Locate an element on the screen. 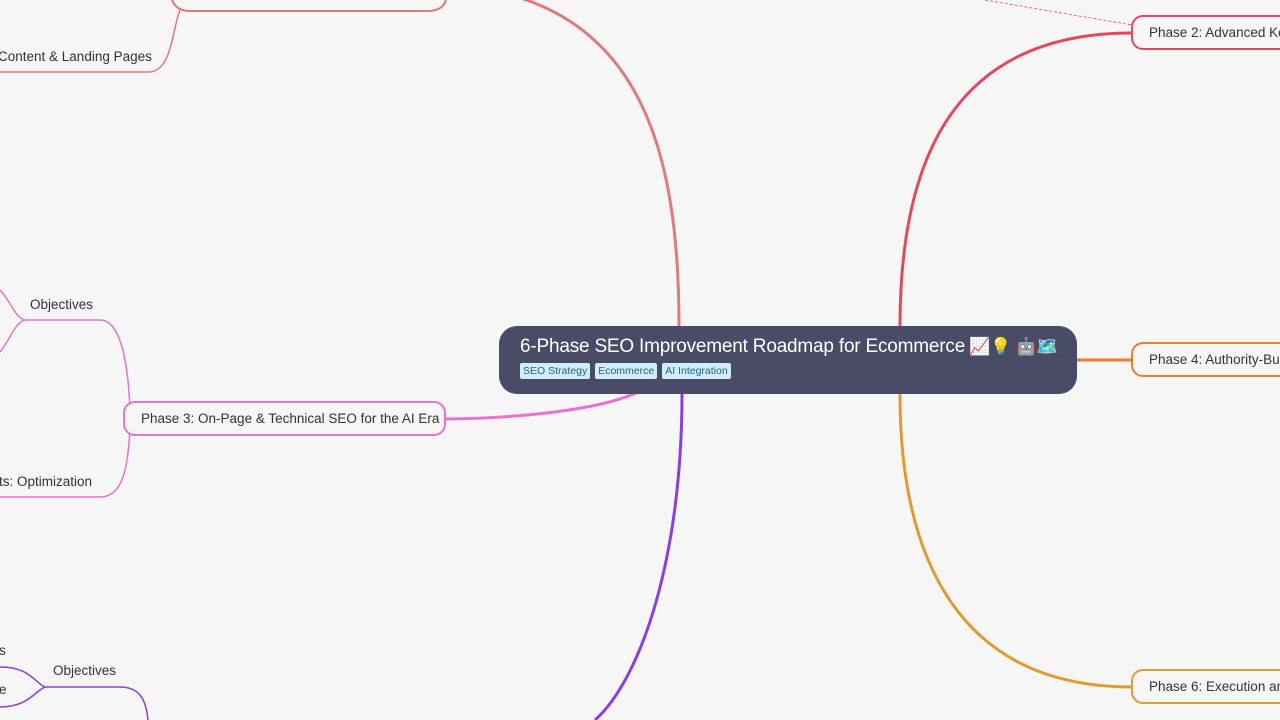 Image resolution: width=1280 pixels, height=720 pixels. subtopic-objectives-lower: Objectives is located at coordinates (84, 671).